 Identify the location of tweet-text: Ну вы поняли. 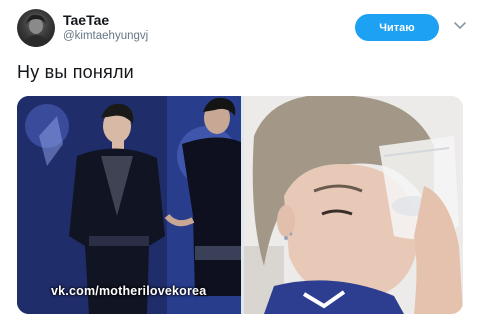
(75, 72).